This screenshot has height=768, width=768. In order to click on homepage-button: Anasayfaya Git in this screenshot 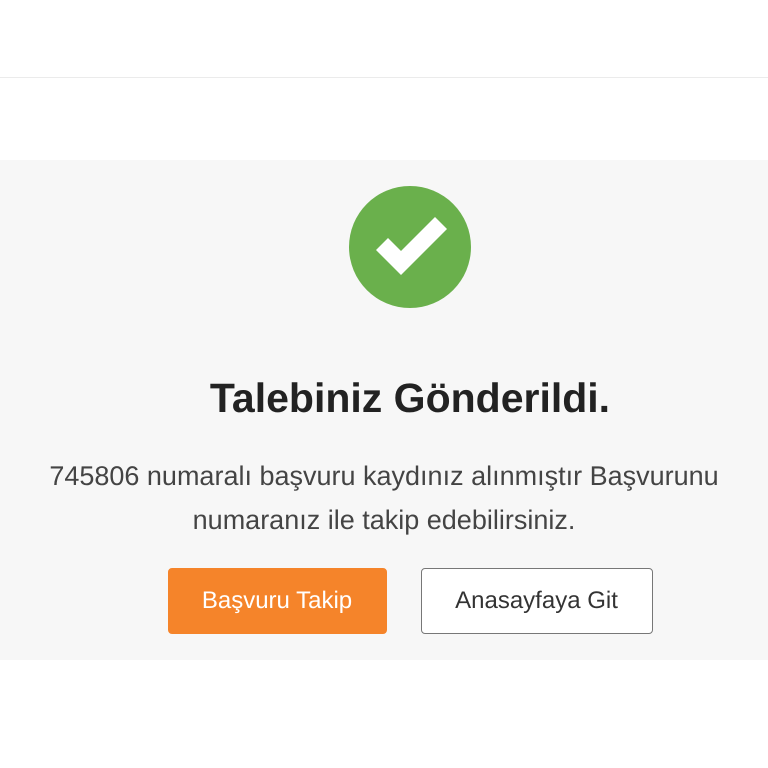, I will do `click(536, 601)`.